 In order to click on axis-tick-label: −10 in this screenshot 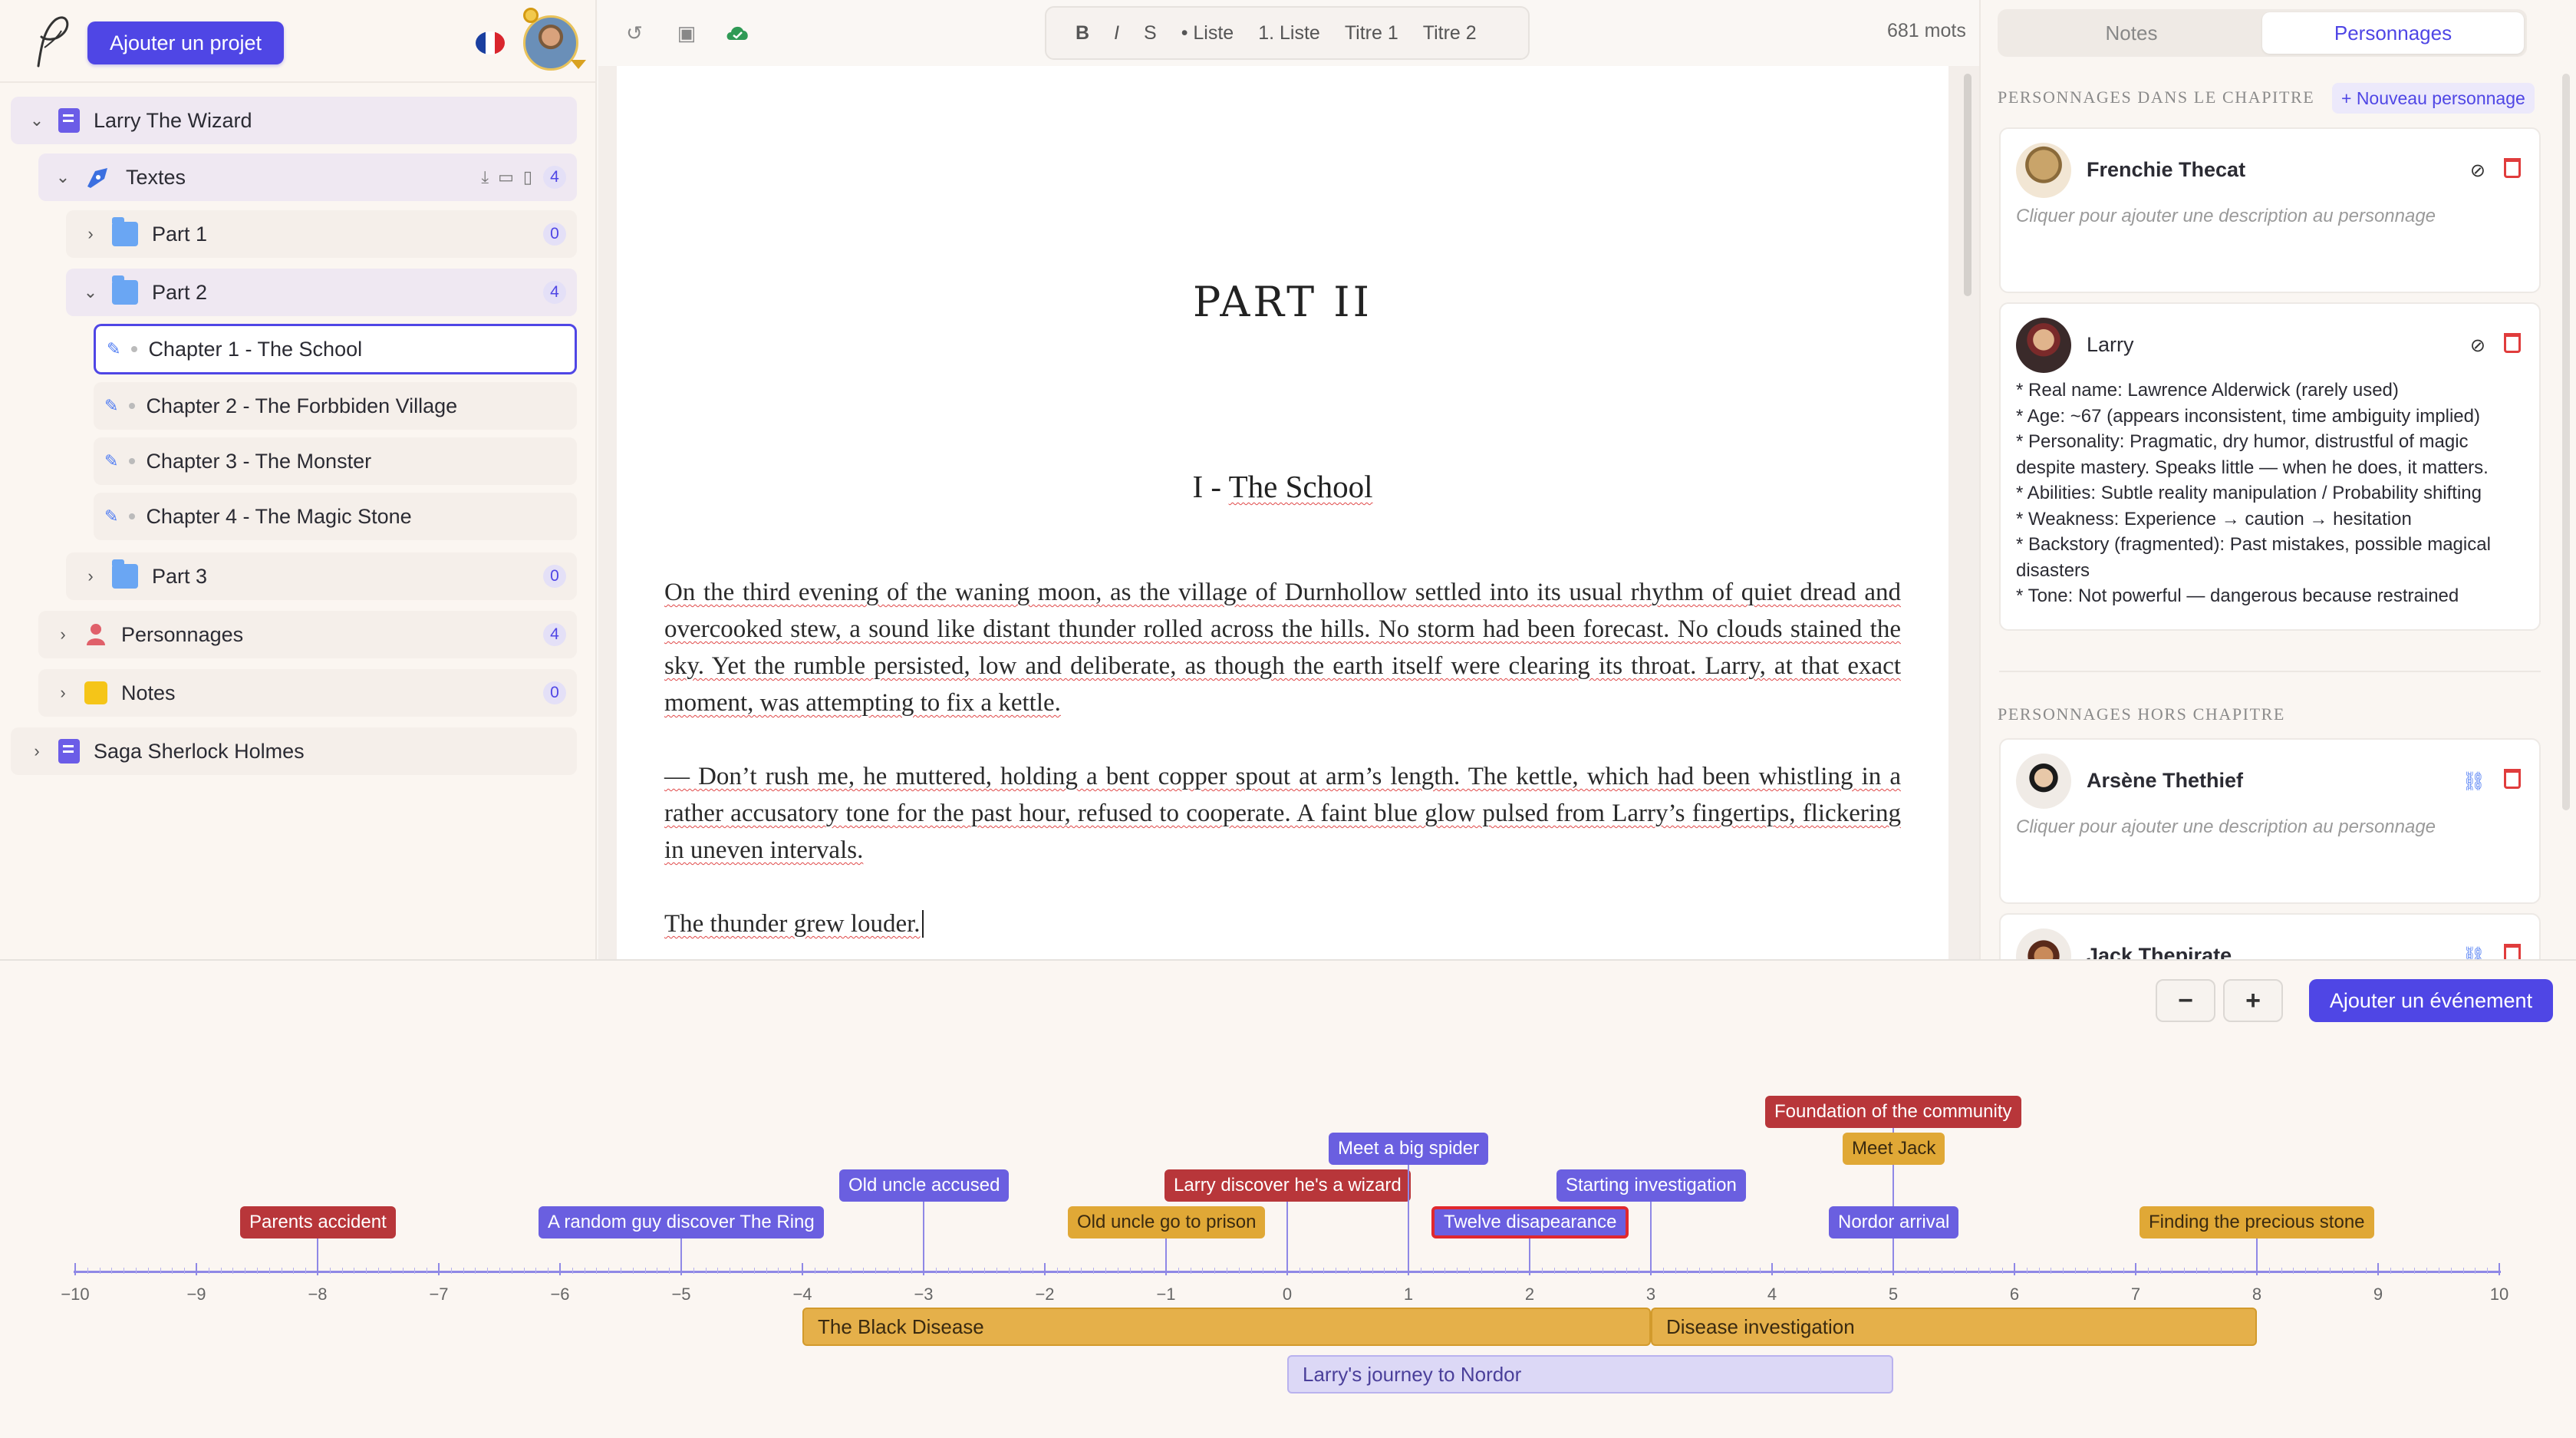, I will do `click(75, 1294)`.